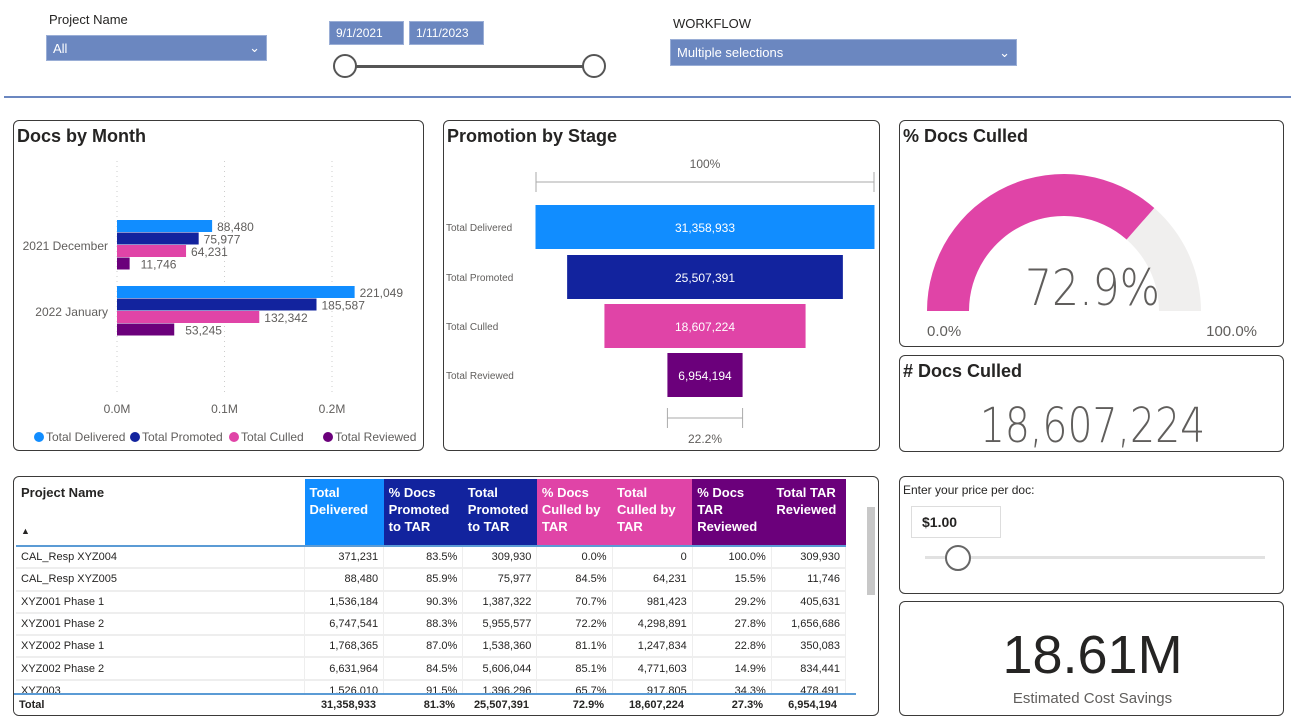  I want to click on docs-culled-card: # Docs Culled 18,607,224, so click(1091, 404).